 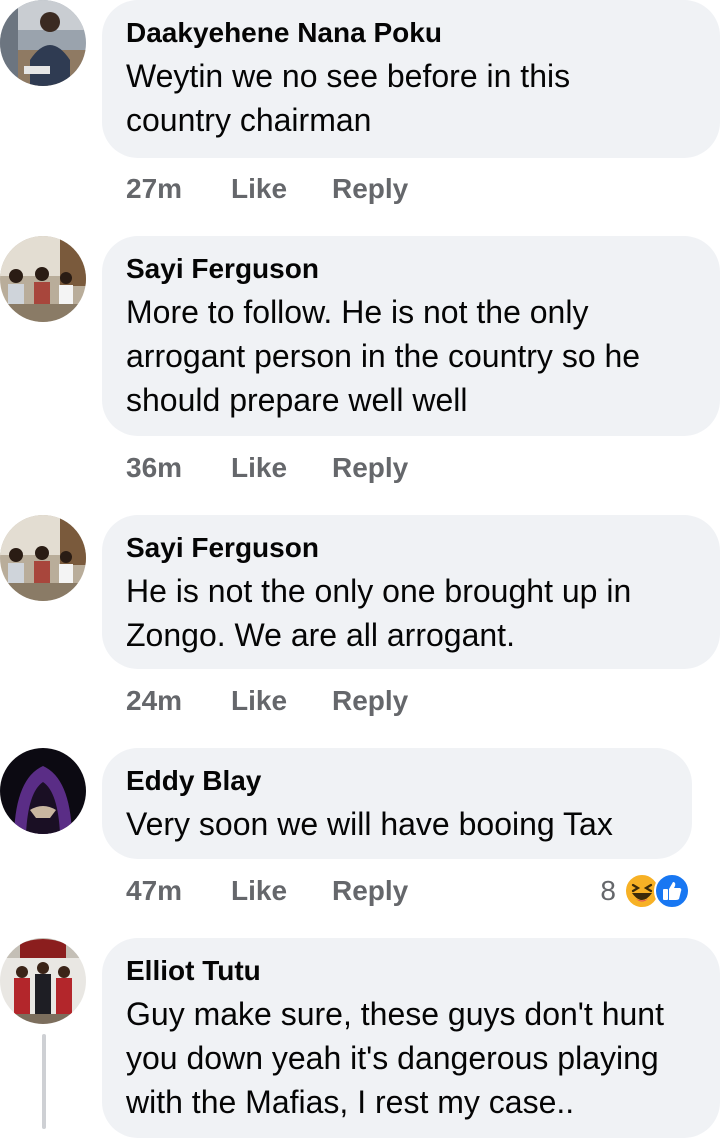 What do you see at coordinates (395, 1014) in the screenshot?
I see `comment-text-line: Guy make sure, these guys don't hunt` at bounding box center [395, 1014].